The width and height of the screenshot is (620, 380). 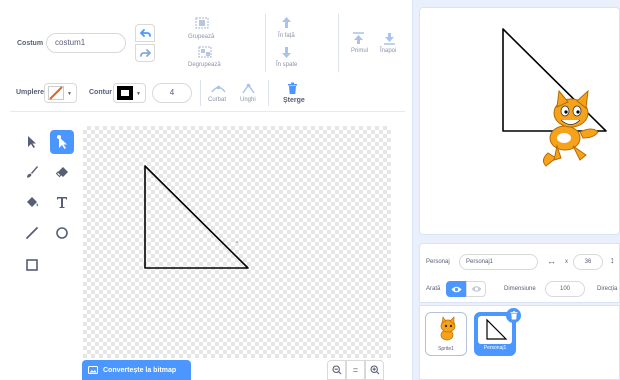 I want to click on fill-bucket-icon, so click(x=32, y=202).